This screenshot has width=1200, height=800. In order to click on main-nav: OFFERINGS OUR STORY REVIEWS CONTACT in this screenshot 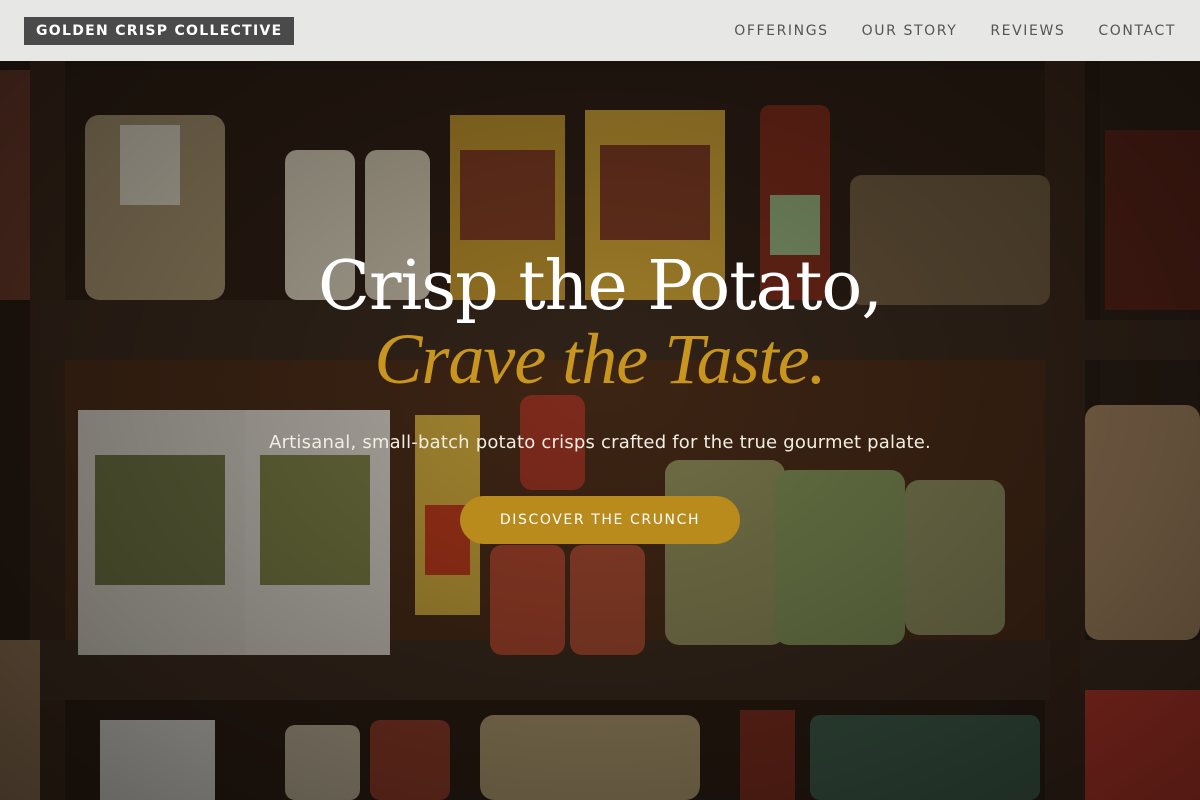, I will do `click(955, 31)`.